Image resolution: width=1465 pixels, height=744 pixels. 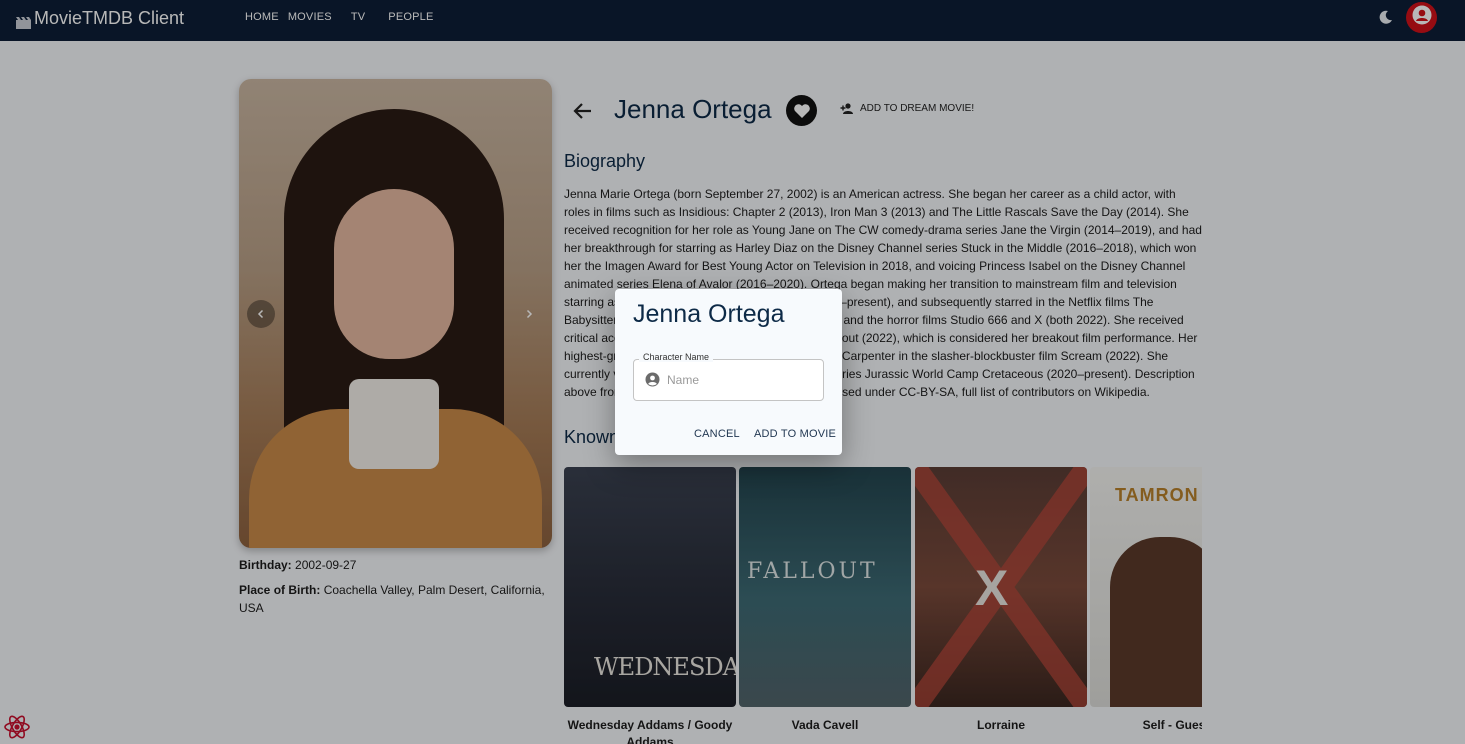 What do you see at coordinates (795, 434) in the screenshot?
I see `add-to-movie-button: ADD TO MOVIE` at bounding box center [795, 434].